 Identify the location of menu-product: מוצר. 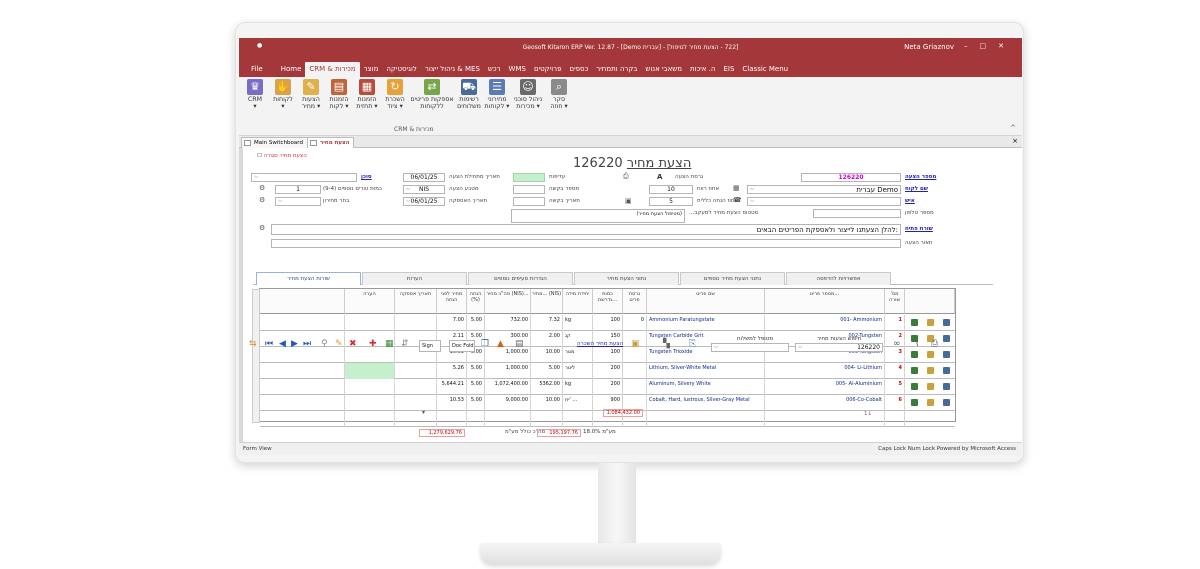
(371, 71).